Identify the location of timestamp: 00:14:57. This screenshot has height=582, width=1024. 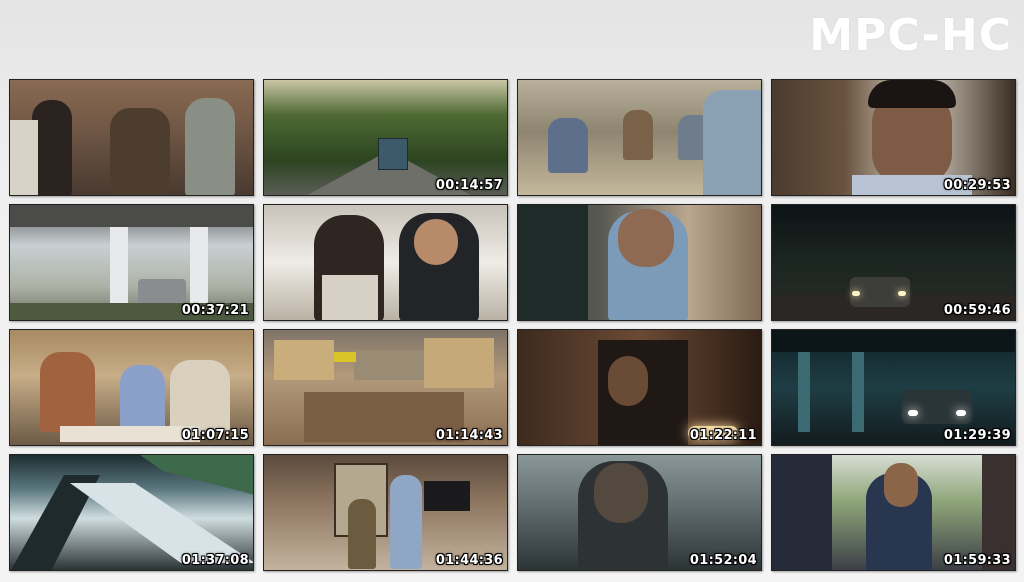
(469, 185).